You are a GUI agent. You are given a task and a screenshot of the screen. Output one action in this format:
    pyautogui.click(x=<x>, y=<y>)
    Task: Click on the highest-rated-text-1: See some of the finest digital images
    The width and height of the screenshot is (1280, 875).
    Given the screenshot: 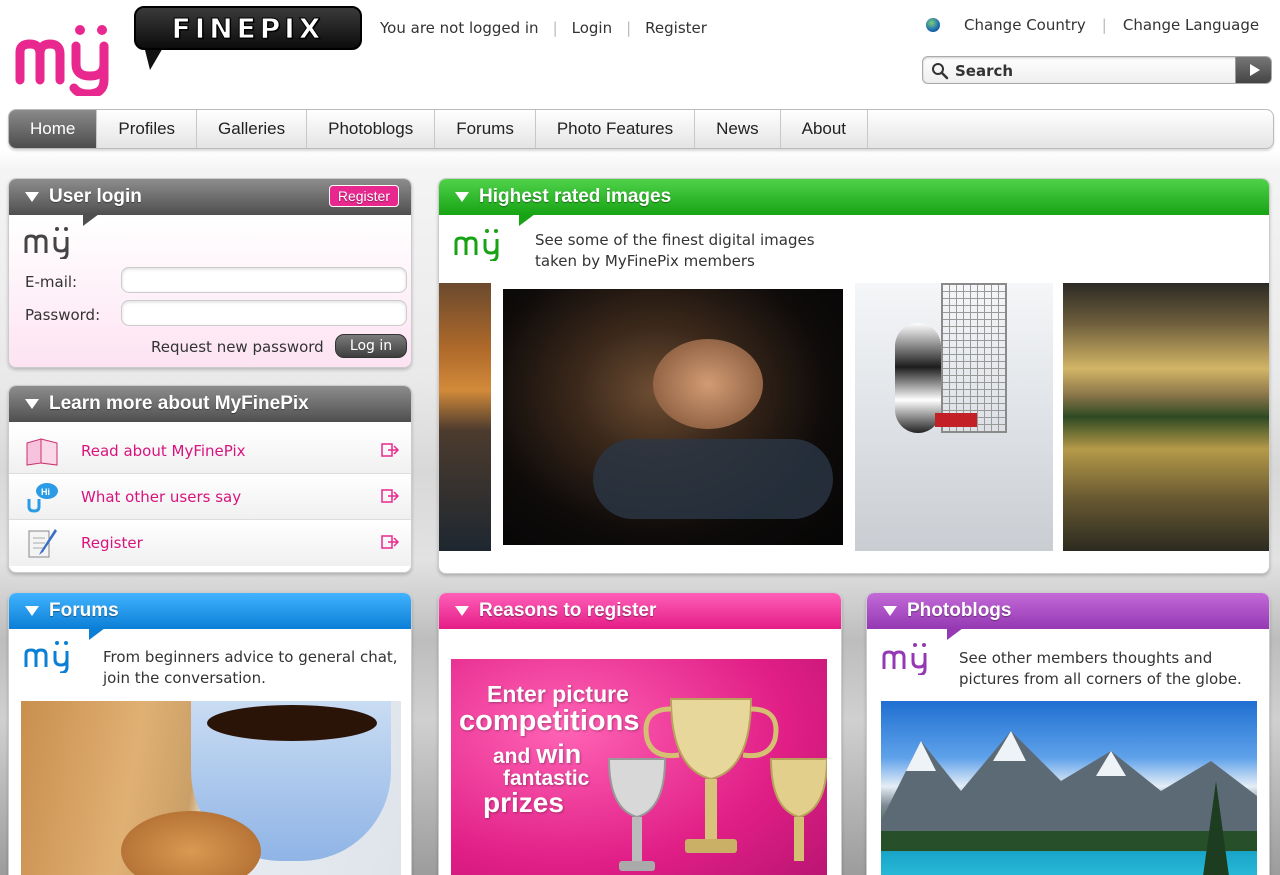 What is the action you would take?
    pyautogui.click(x=675, y=240)
    